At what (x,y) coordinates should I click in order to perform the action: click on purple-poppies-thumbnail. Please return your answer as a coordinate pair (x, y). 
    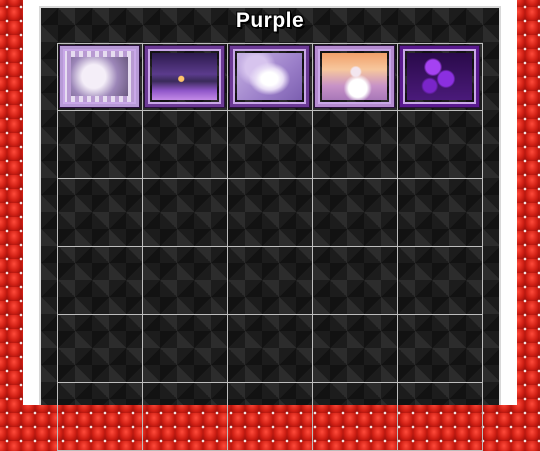
    Looking at the image, I should click on (439, 76).